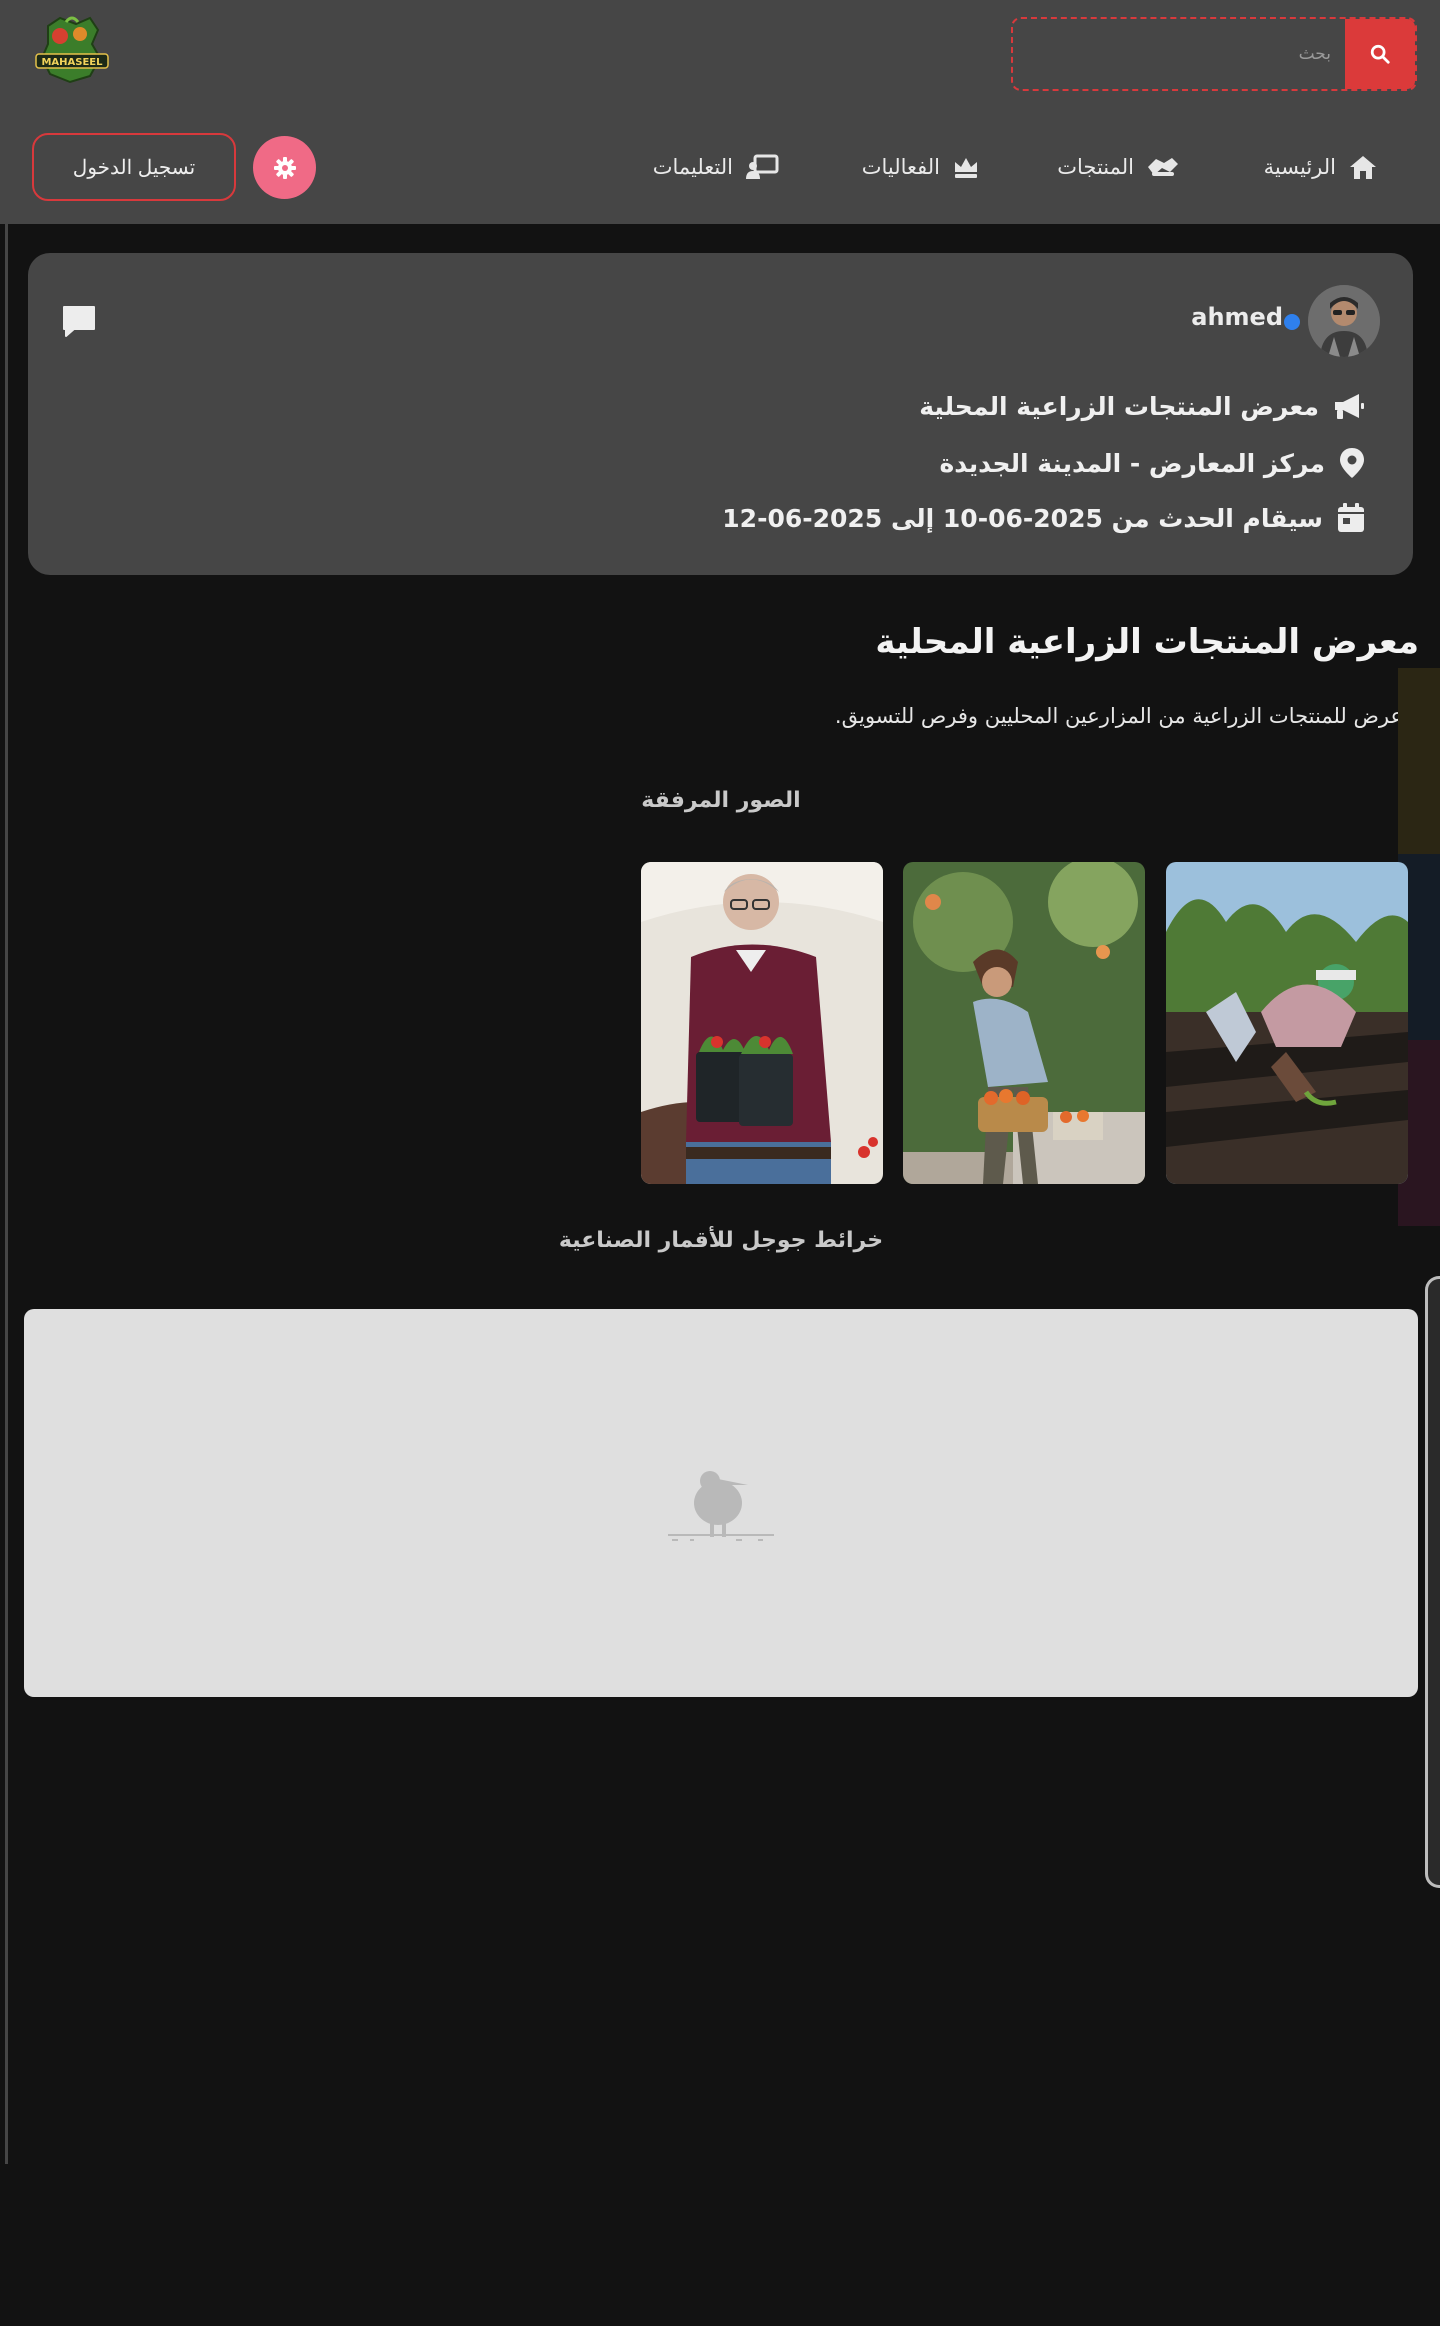 The image size is (1440, 2326). What do you see at coordinates (6, 1194) in the screenshot?
I see `page-left-border` at bounding box center [6, 1194].